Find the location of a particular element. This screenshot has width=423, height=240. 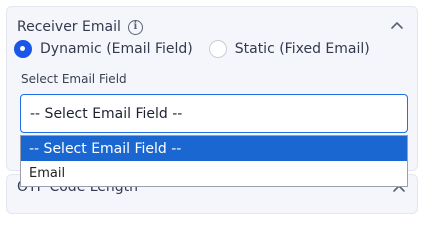

radio-label-dynamic: Dynamic (Email Field) is located at coordinates (116, 49).